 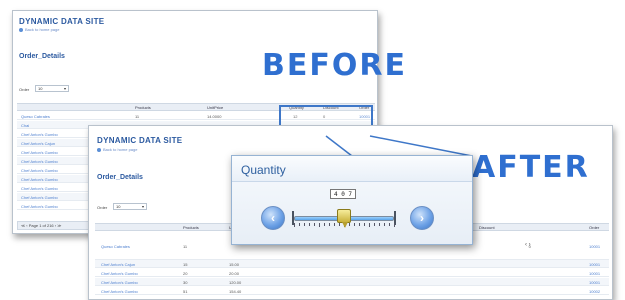 I want to click on row-unit-price: 154.40, so click(x=235, y=291).